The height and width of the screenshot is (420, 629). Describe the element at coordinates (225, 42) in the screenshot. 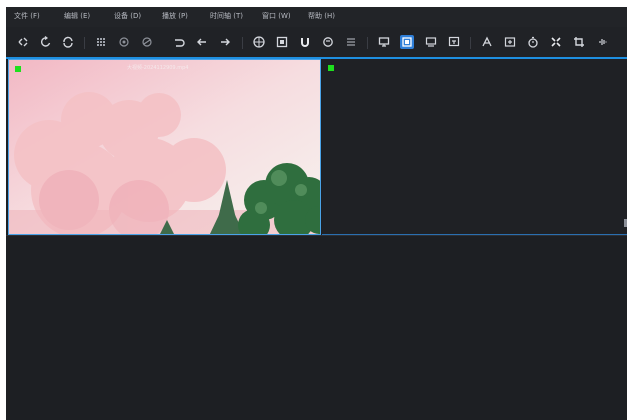

I see `redo-forward-icon` at that location.